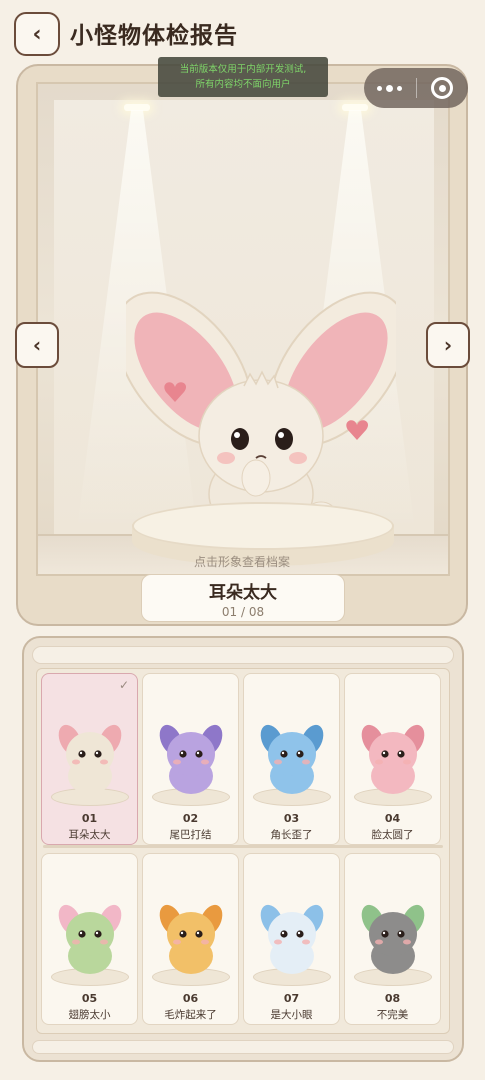  Describe the element at coordinates (392, 818) in the screenshot. I see `monster-slot-number: 04` at that location.